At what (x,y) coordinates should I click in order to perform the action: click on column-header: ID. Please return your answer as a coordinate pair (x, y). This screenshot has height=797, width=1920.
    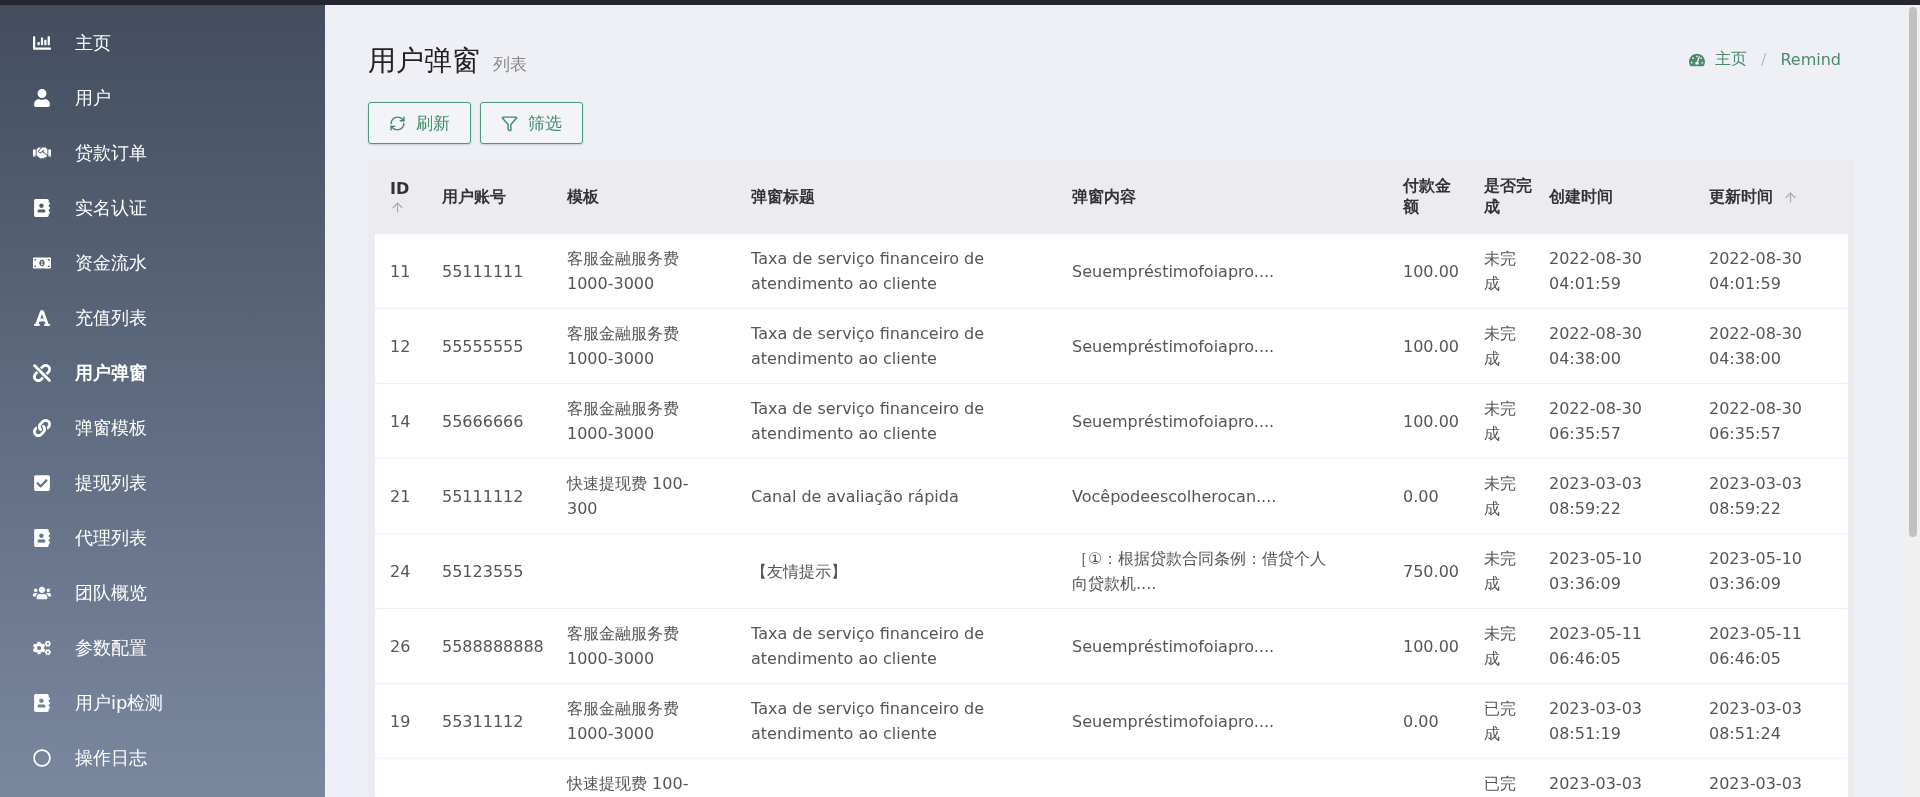
    Looking at the image, I should click on (400, 188).